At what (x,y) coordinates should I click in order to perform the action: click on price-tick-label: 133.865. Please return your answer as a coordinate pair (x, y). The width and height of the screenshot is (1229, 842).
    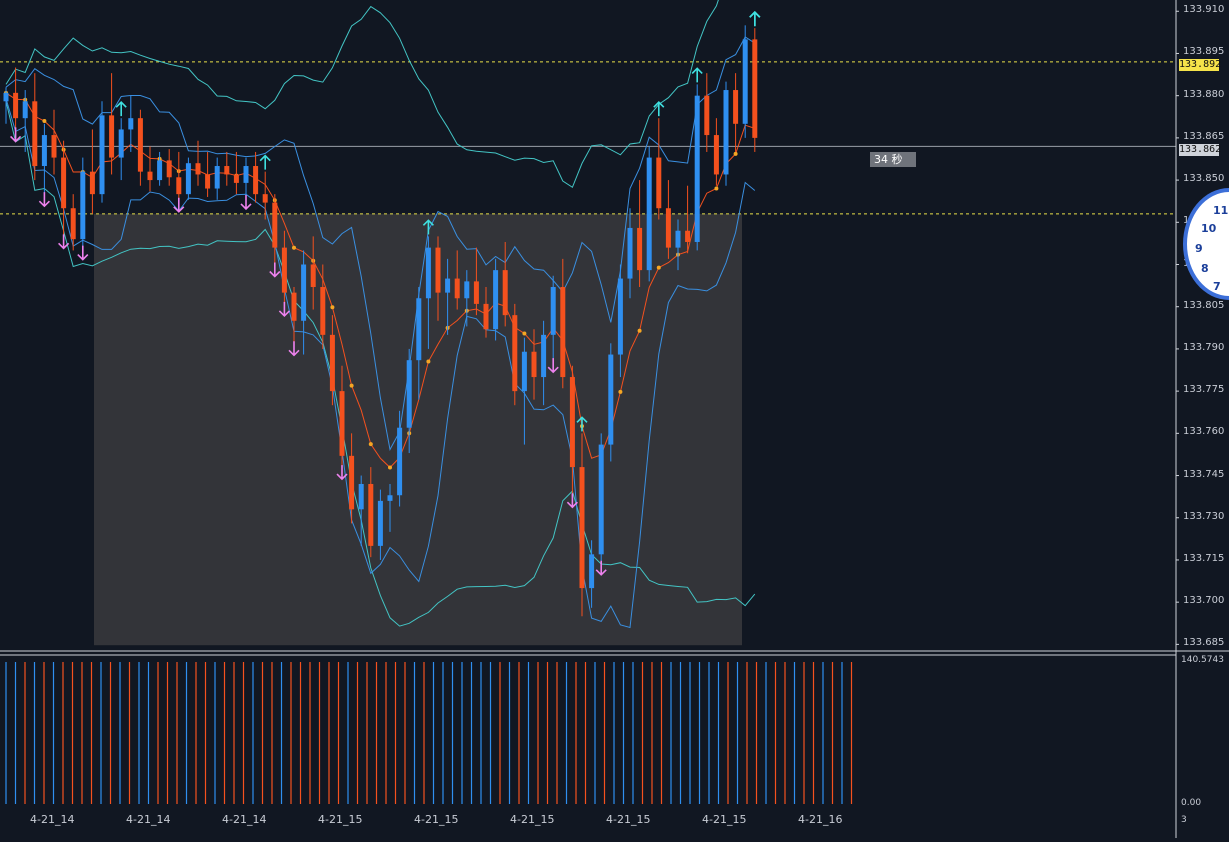
    Looking at the image, I should click on (1204, 136).